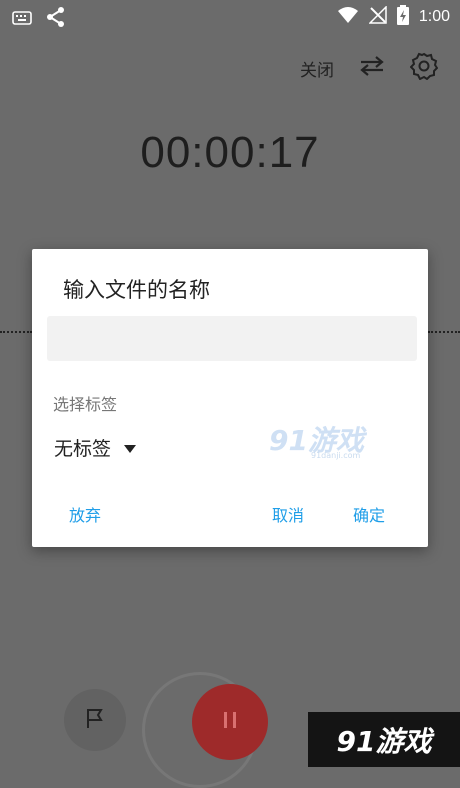  Describe the element at coordinates (136, 290) in the screenshot. I see `dialog-title: 输入文件的名称` at that location.